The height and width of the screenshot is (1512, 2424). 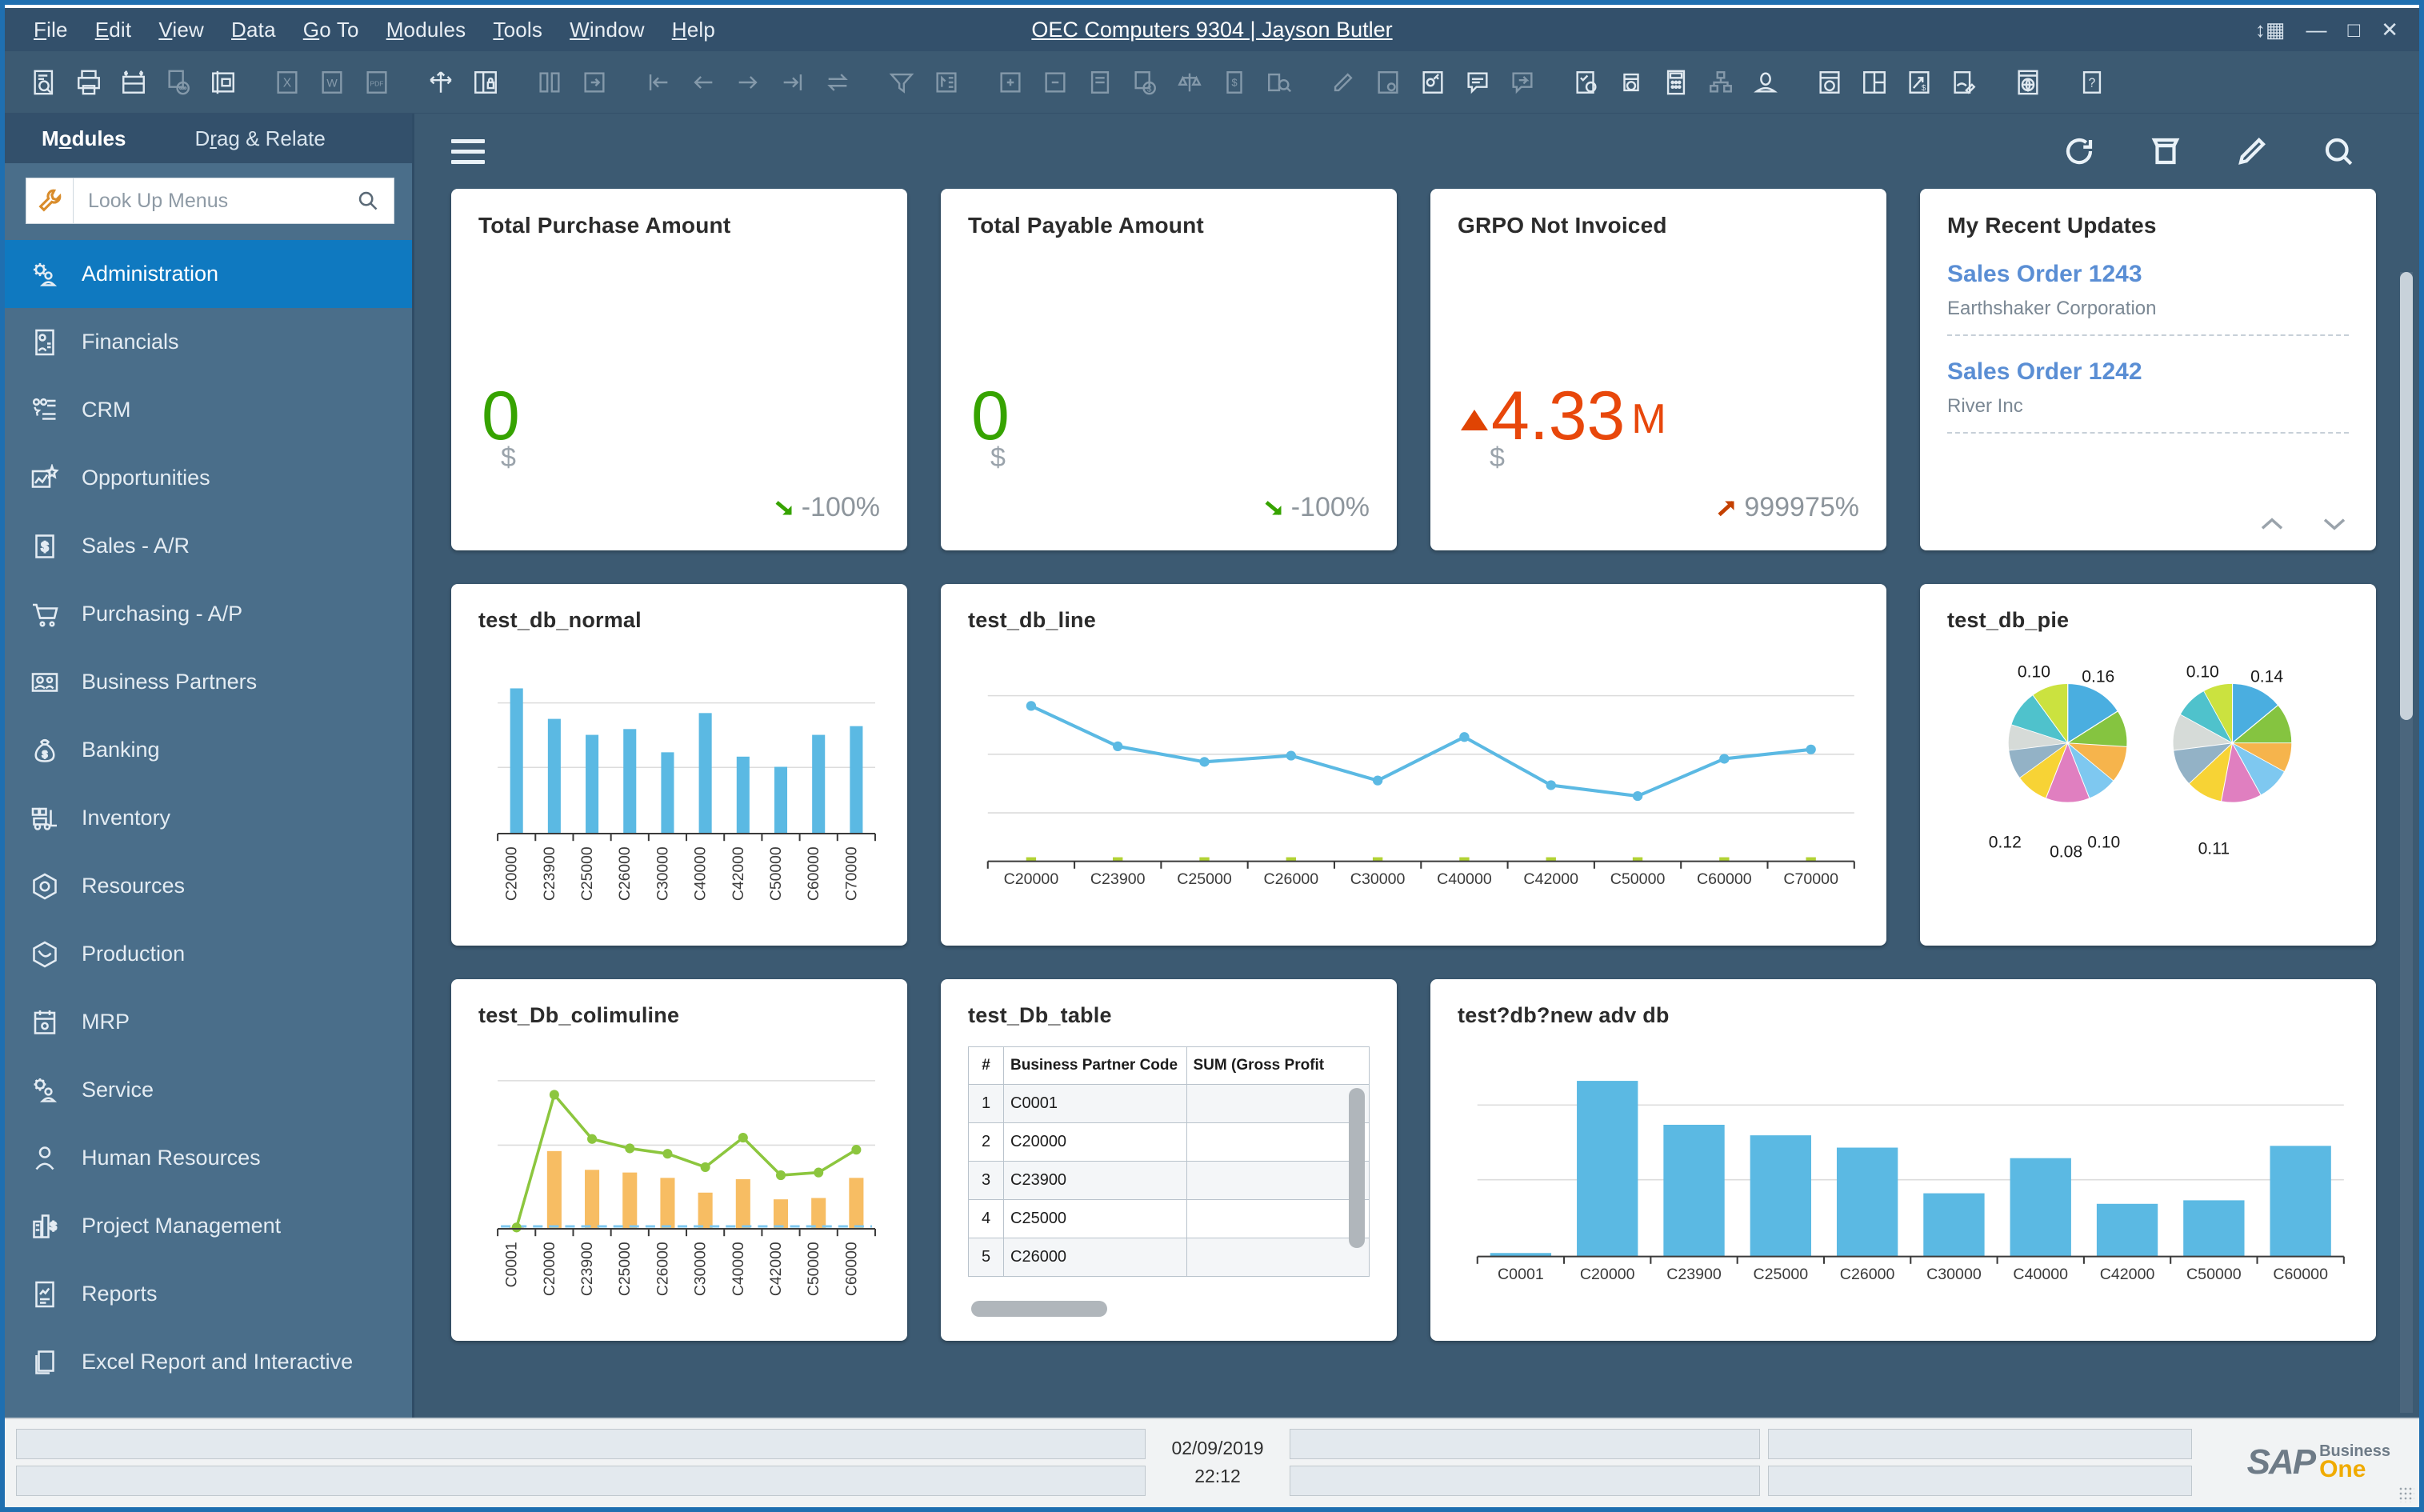 What do you see at coordinates (208, 1022) in the screenshot?
I see `sidebar-item-mrp: MRP` at bounding box center [208, 1022].